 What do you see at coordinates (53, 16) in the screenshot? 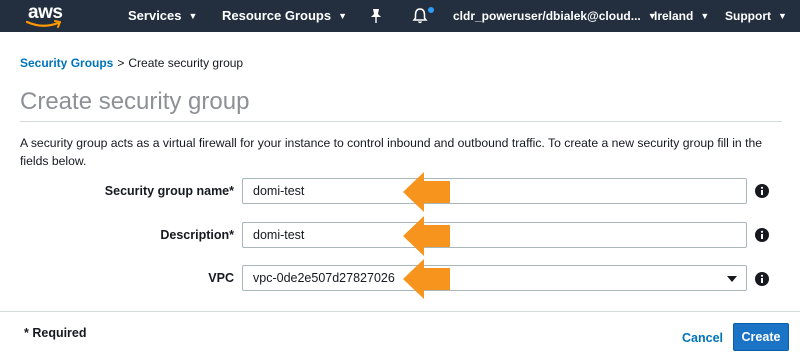
I see `aws-logo: aws` at bounding box center [53, 16].